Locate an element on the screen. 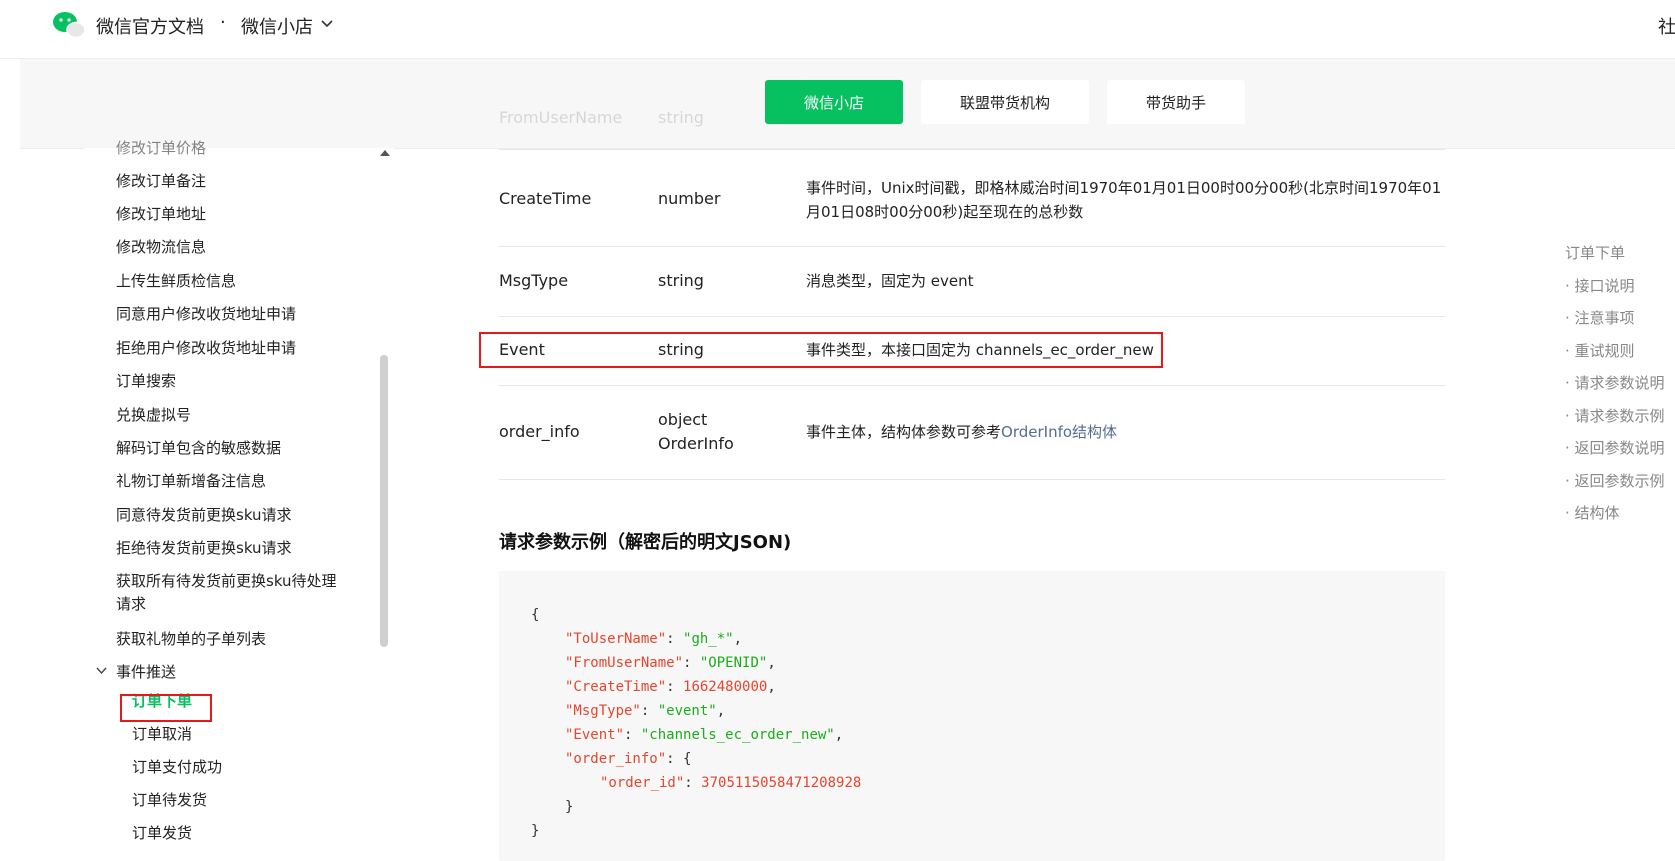 This screenshot has width=1675, height=861. toc-item: · 重试规则 is located at coordinates (1600, 350).